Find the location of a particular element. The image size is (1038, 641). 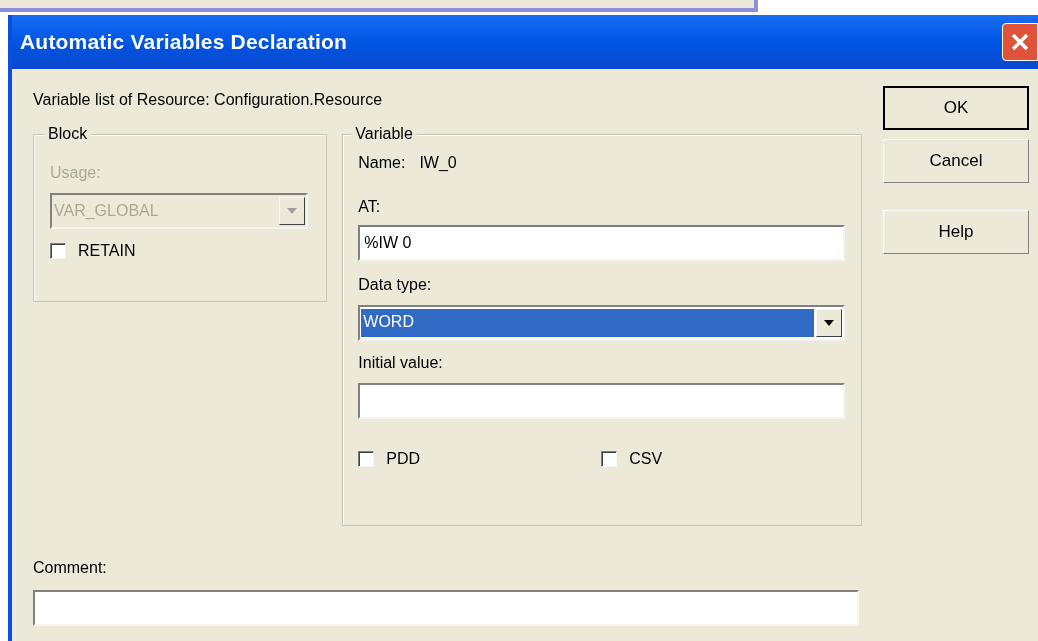

close-button is located at coordinates (1020, 42).